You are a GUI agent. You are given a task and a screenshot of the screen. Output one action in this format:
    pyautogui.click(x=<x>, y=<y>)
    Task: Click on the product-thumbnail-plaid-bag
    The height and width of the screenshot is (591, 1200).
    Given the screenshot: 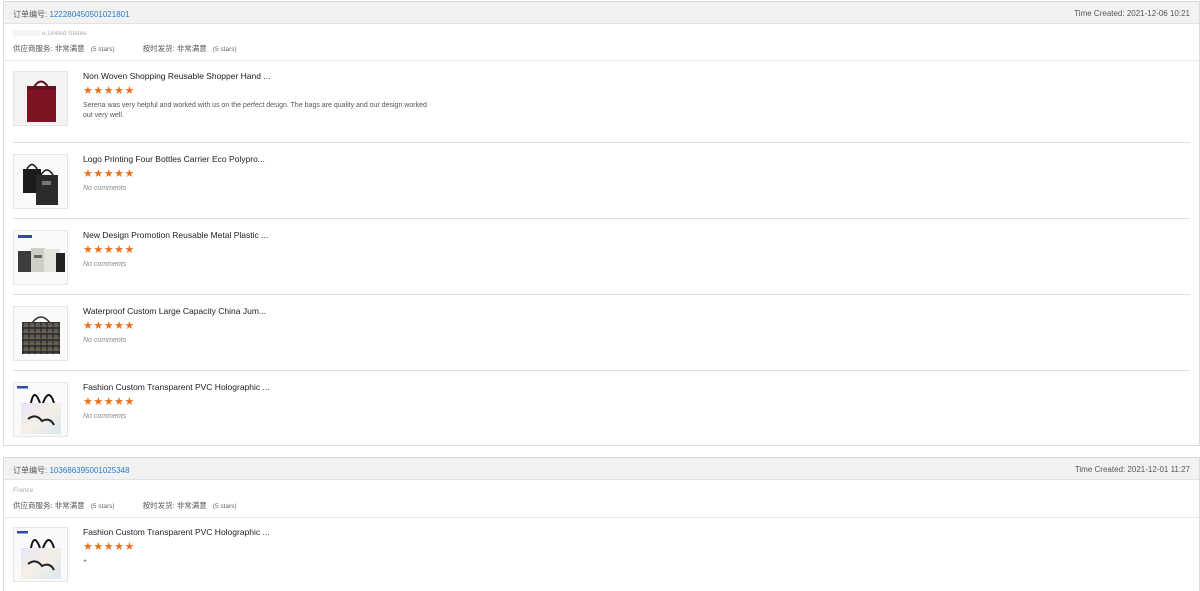 What is the action you would take?
    pyautogui.click(x=40, y=333)
    